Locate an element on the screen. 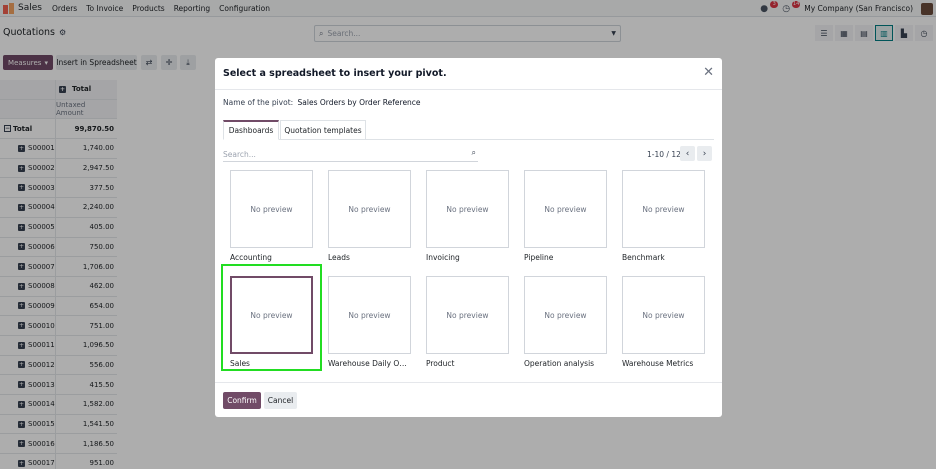 The image size is (936, 469). pager-value: 1-10 / 12 is located at coordinates (664, 154).